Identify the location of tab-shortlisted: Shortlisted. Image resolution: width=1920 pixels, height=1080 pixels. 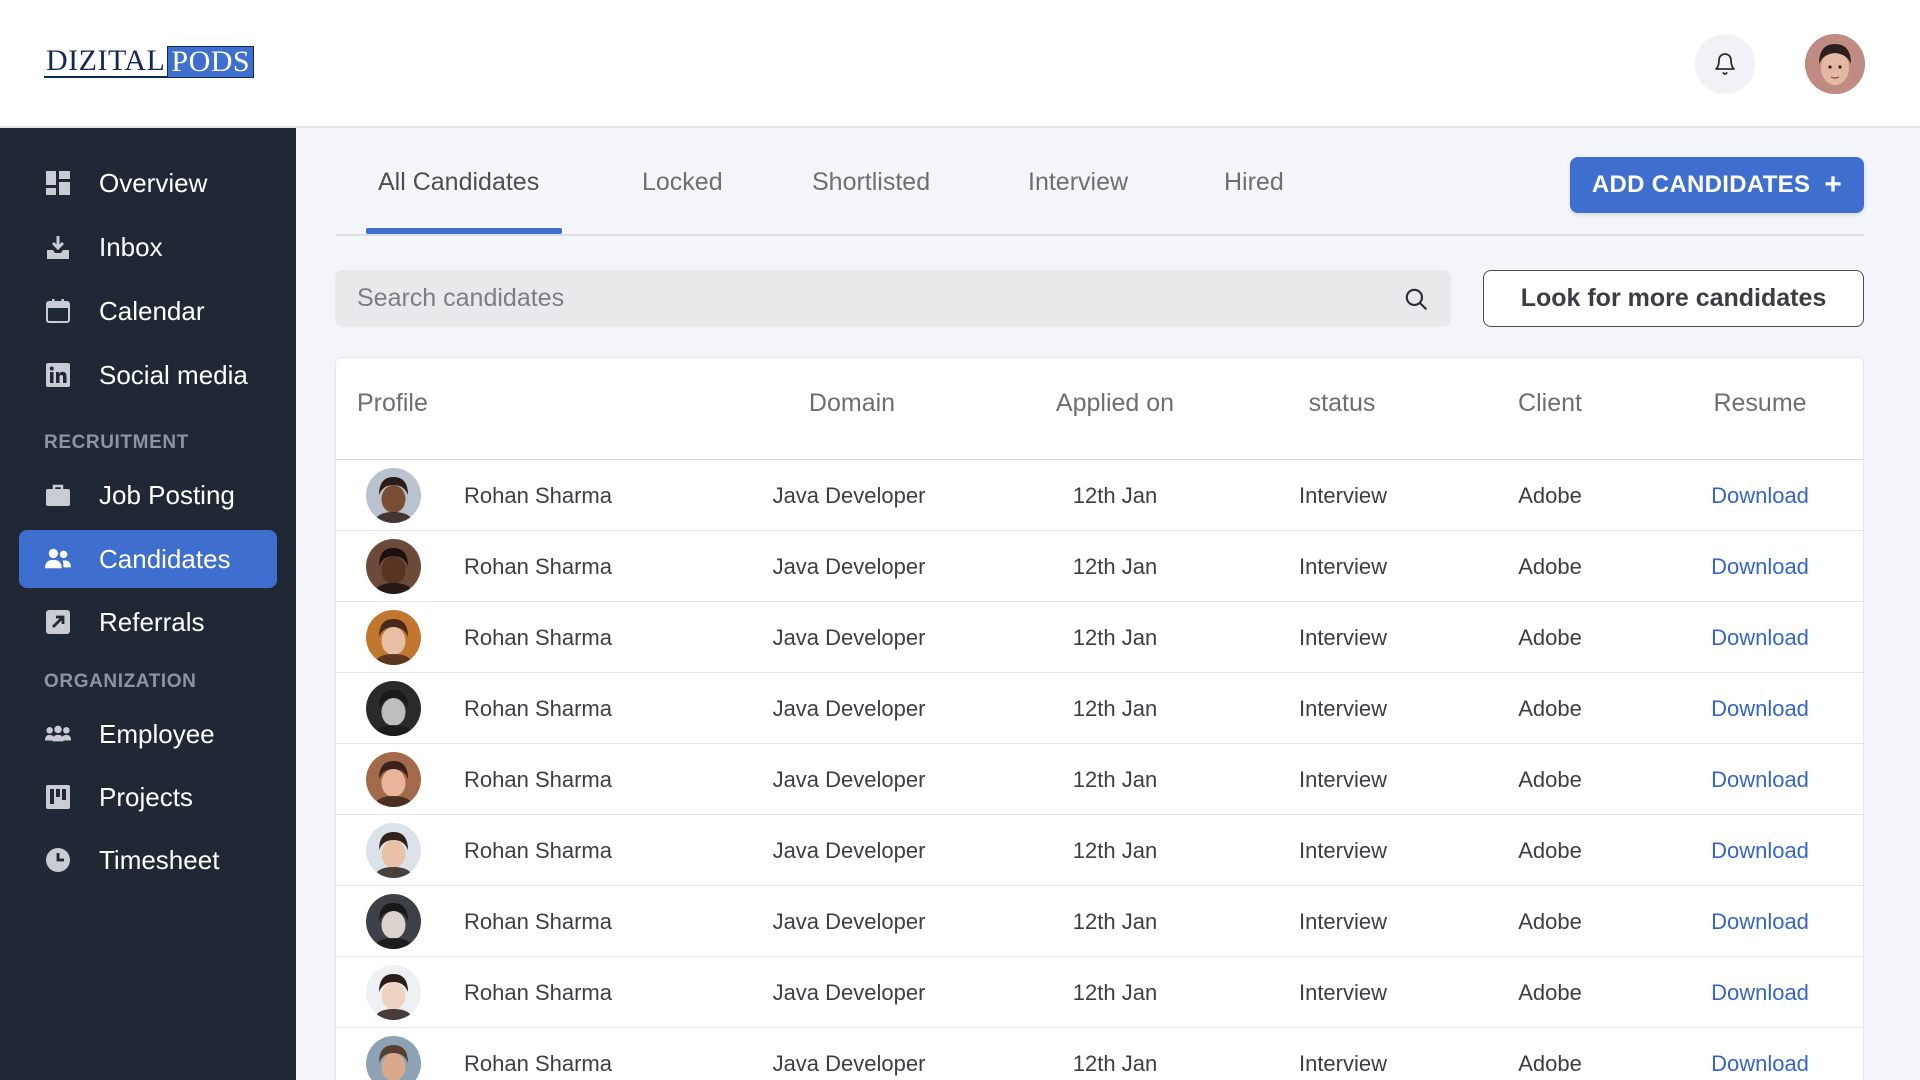
(871, 182).